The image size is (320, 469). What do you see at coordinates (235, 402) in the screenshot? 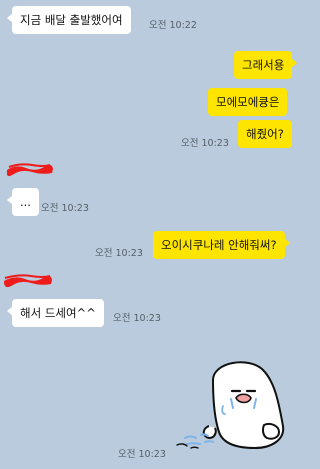
I see `crying-ghost-sticker` at bounding box center [235, 402].